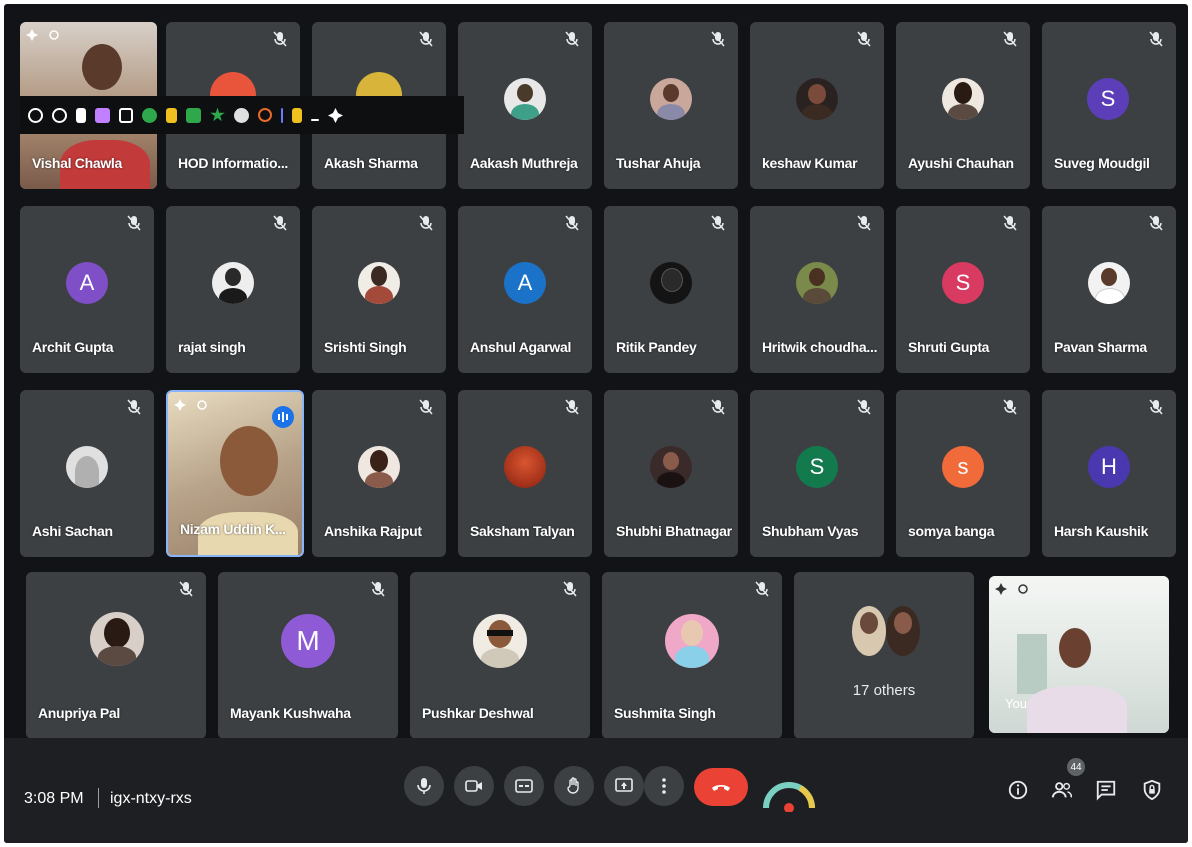 The image size is (1192, 847). What do you see at coordinates (884, 655) in the screenshot?
I see `others-tile: 17 others` at bounding box center [884, 655].